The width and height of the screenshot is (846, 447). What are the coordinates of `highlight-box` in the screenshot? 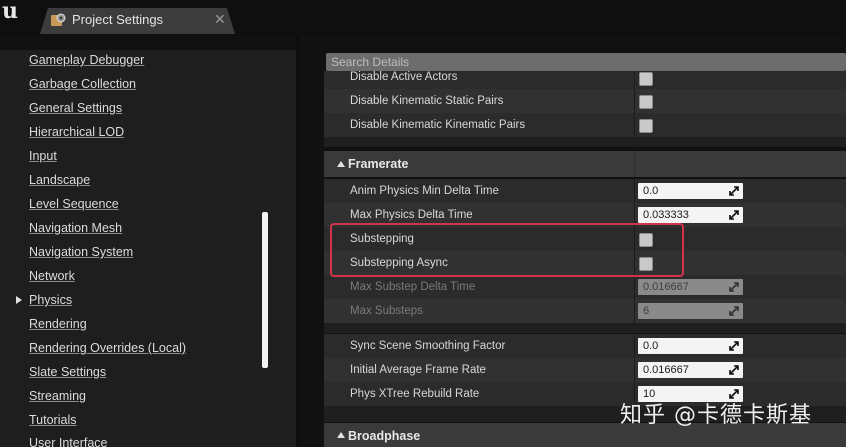 It's located at (507, 250).